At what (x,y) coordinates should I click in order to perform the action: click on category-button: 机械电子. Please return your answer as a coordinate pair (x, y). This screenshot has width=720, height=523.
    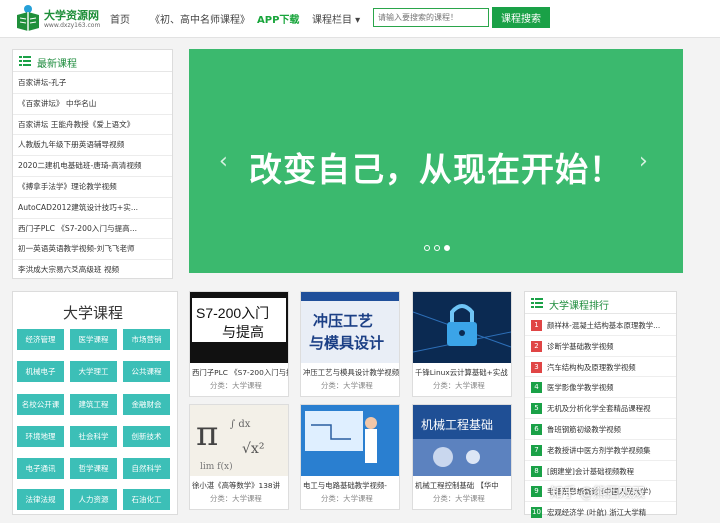
    Looking at the image, I should click on (40, 371).